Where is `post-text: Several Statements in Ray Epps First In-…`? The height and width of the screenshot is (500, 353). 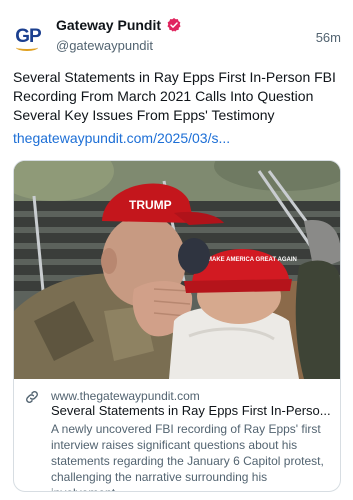
post-text: Several Statements in Ray Epps First In-… is located at coordinates (174, 96).